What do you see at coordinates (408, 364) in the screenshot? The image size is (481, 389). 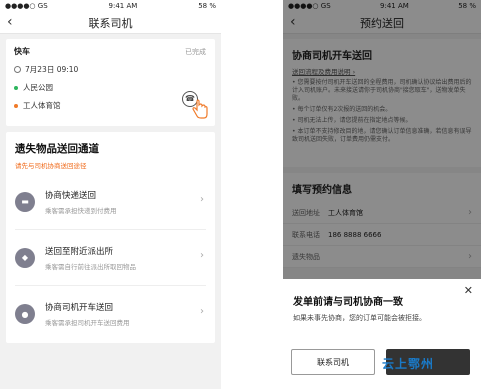 I see `watermark: 云上鄂州` at bounding box center [408, 364].